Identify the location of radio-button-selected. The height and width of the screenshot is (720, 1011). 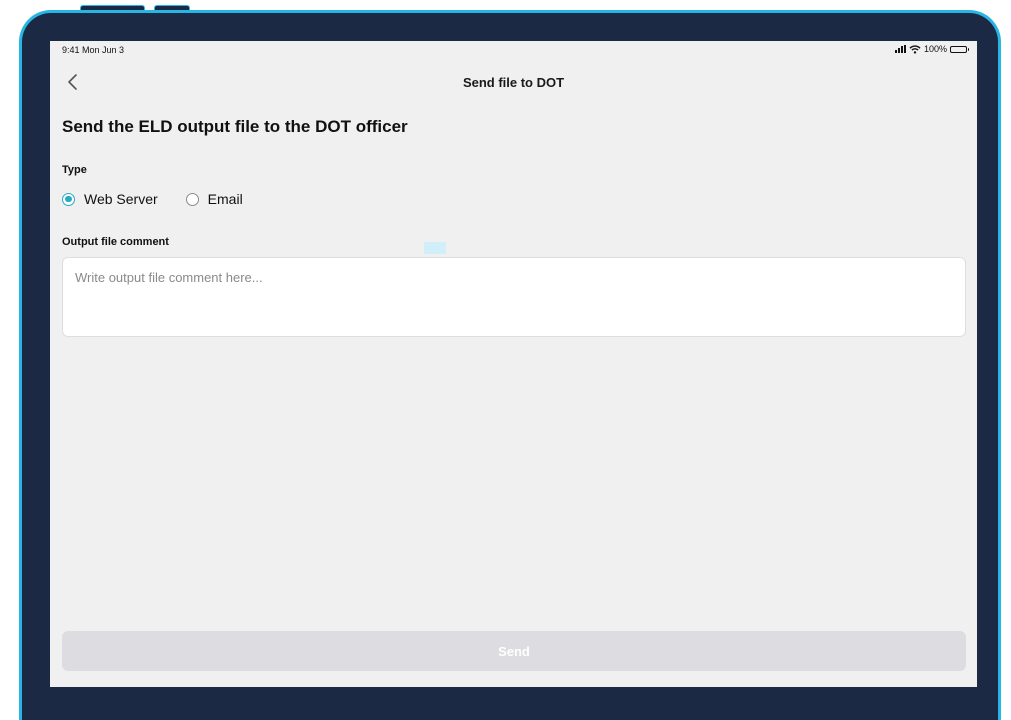
(68, 199).